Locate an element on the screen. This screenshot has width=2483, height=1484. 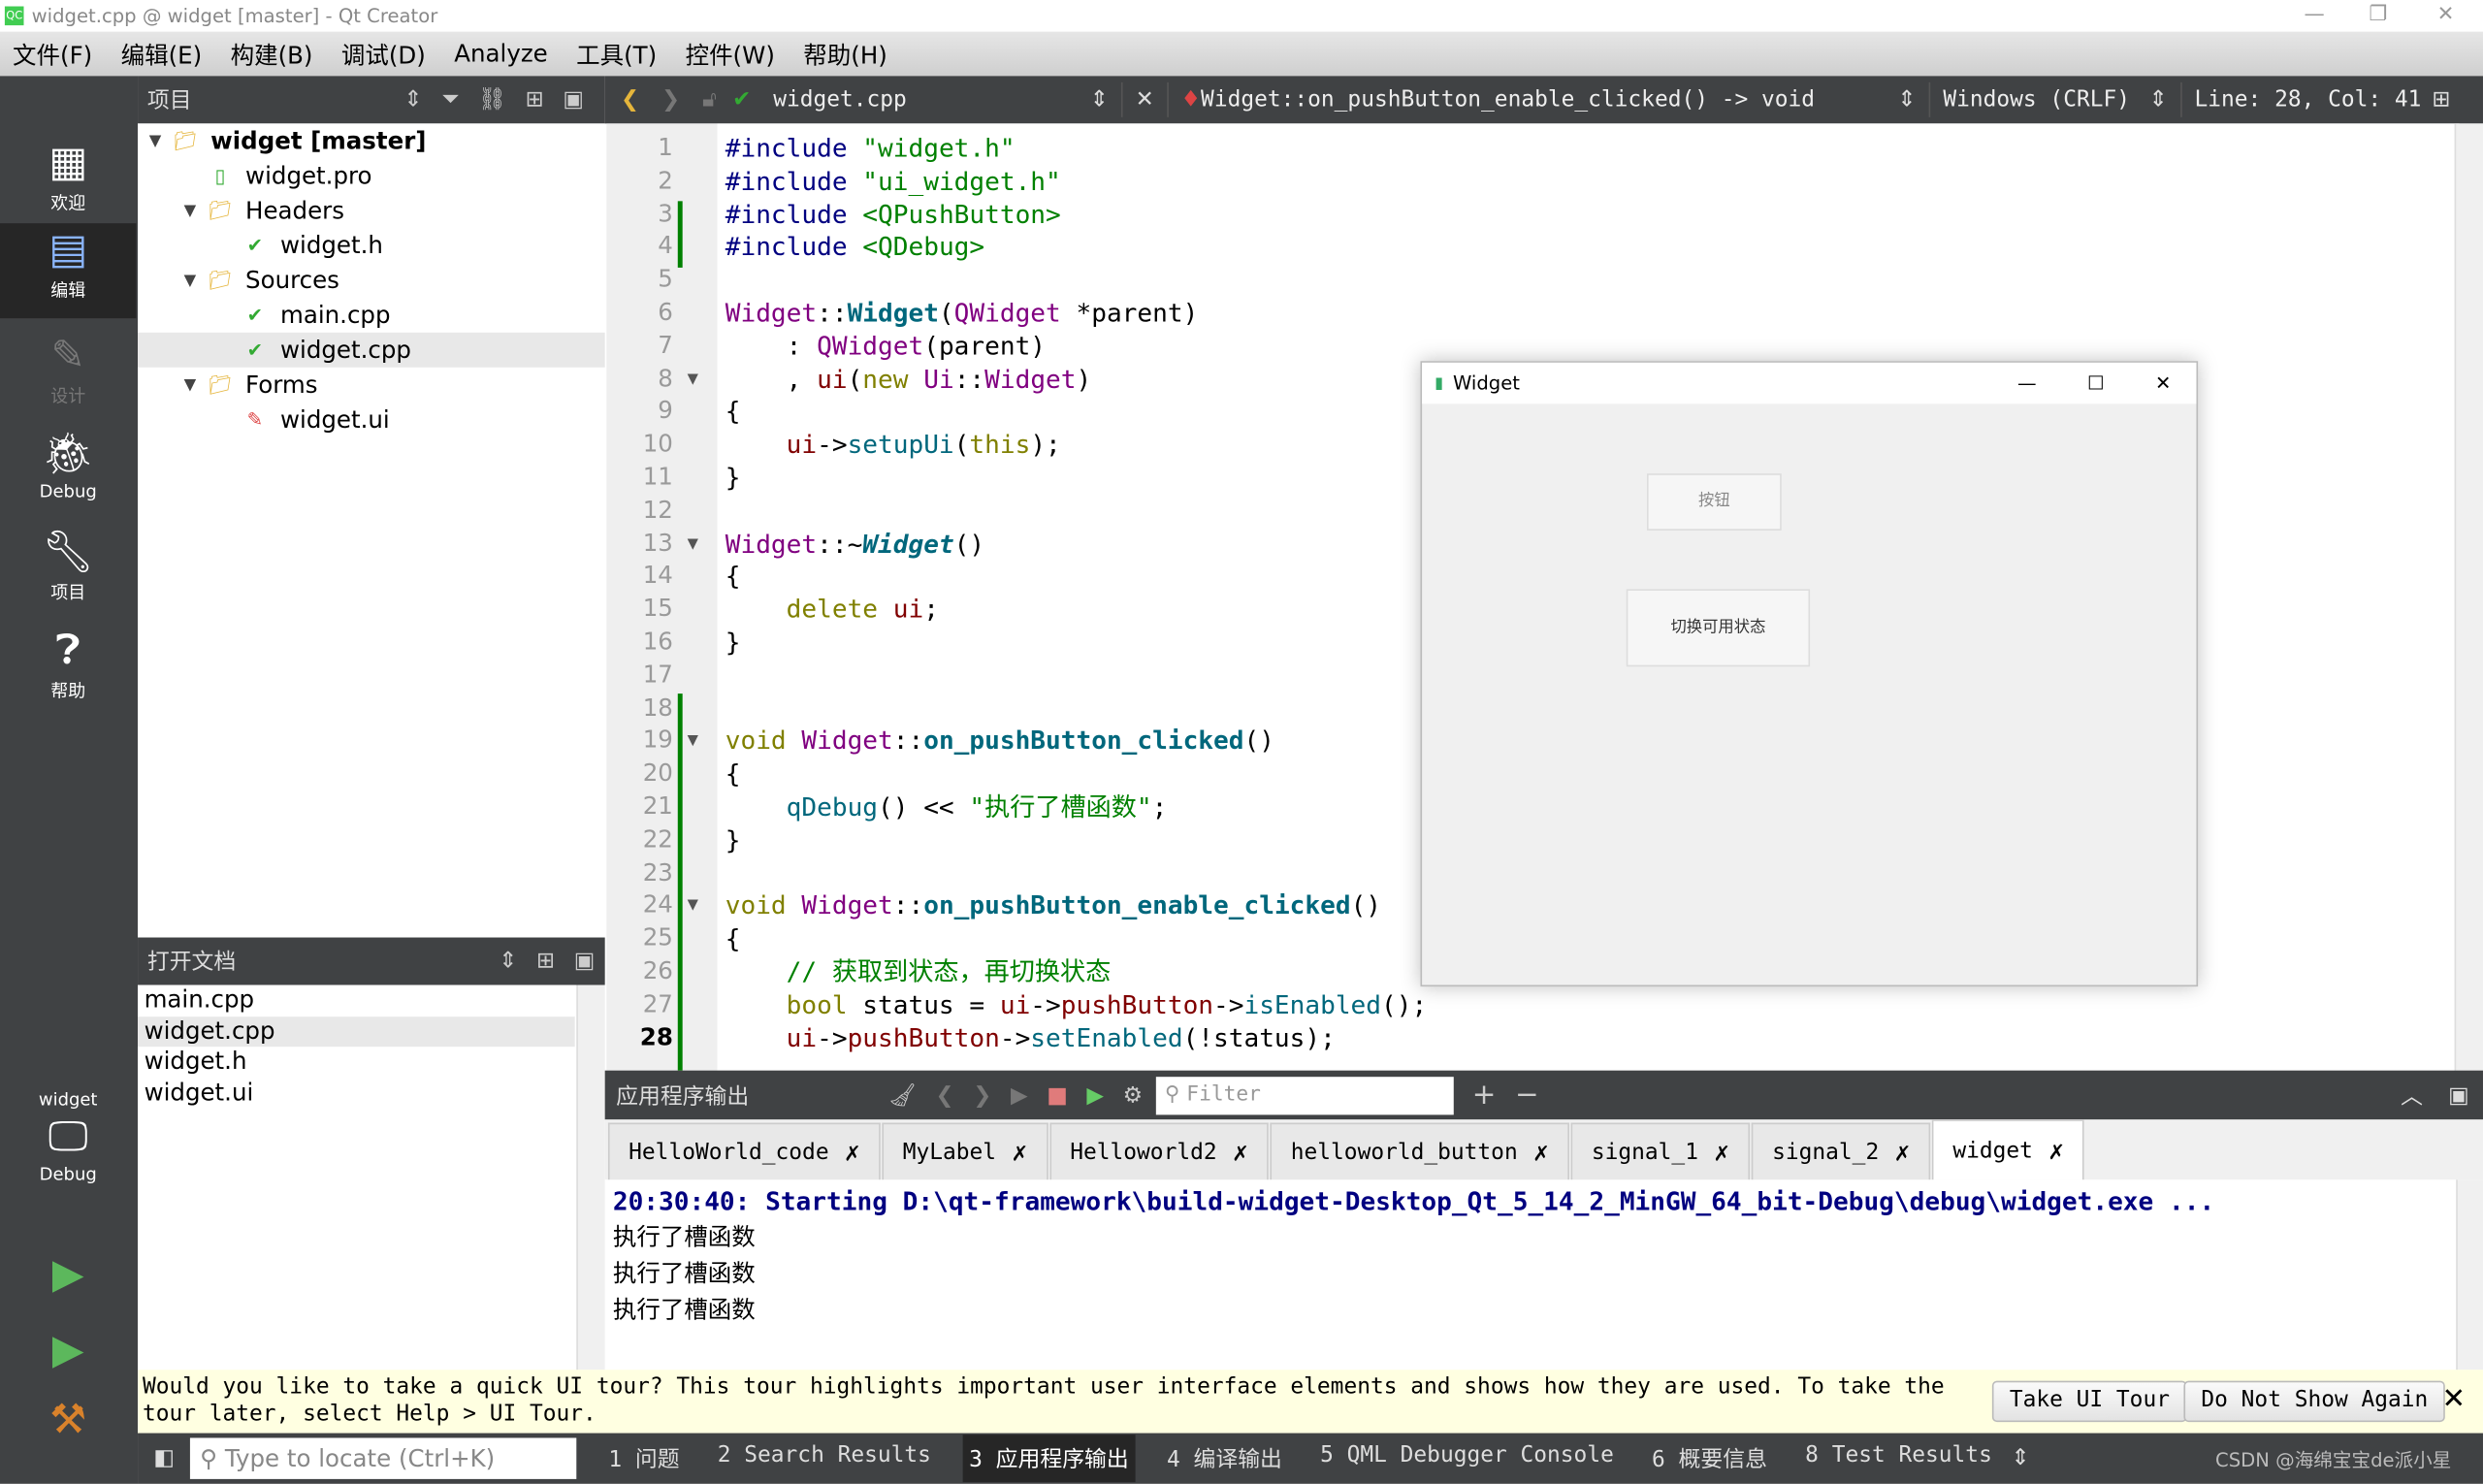
filter-icon: ⏷ is located at coordinates (450, 100).